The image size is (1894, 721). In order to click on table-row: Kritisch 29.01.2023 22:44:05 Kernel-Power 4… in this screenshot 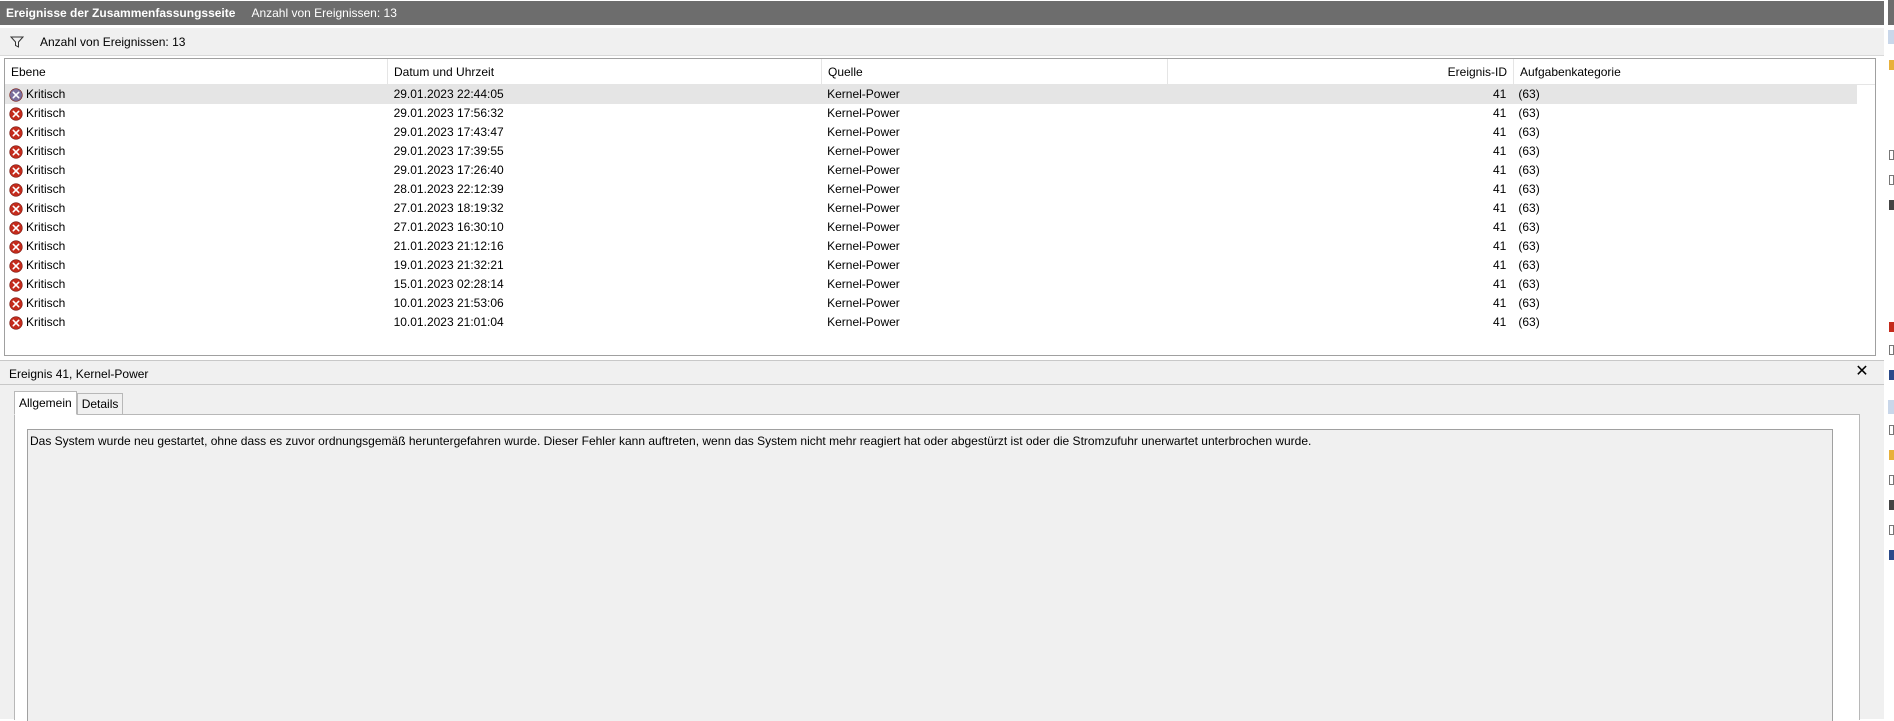, I will do `click(931, 94)`.